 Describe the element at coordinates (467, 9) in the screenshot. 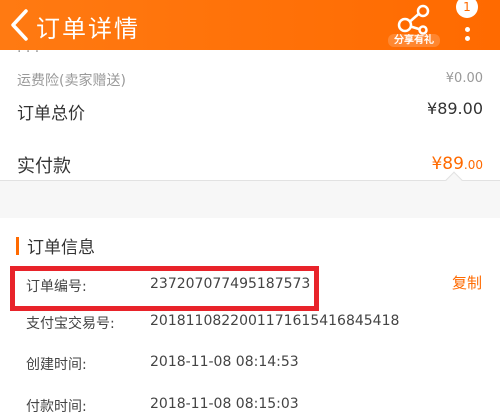

I see `notification-badge: 1` at that location.